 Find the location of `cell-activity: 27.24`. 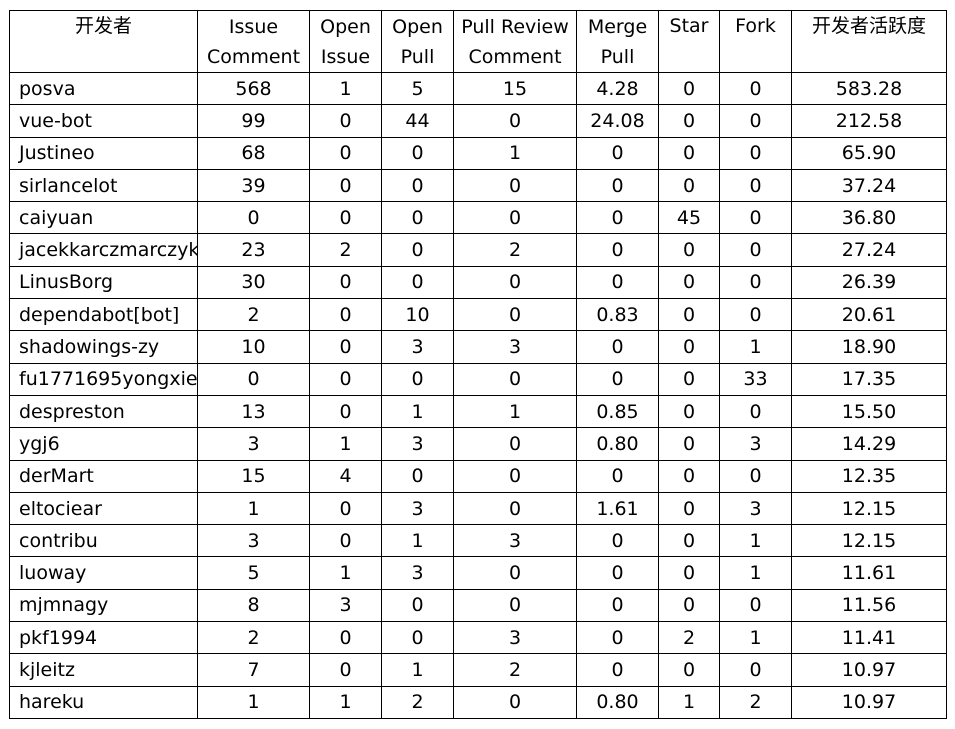

cell-activity: 27.24 is located at coordinates (869, 250).